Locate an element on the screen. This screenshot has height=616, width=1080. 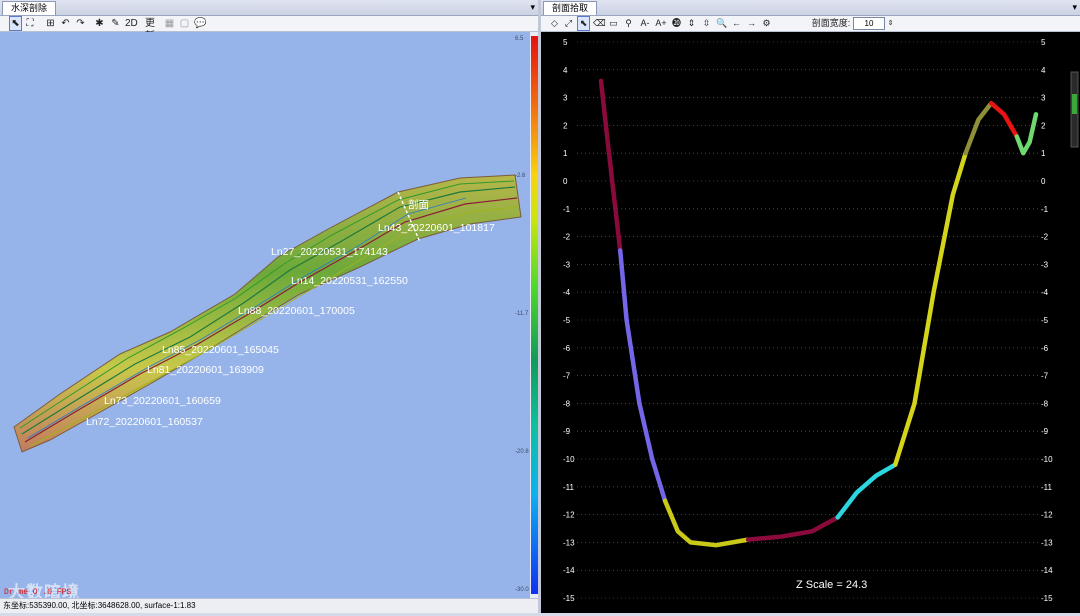
edit-note-icon: ✎ is located at coordinates (115, 23).